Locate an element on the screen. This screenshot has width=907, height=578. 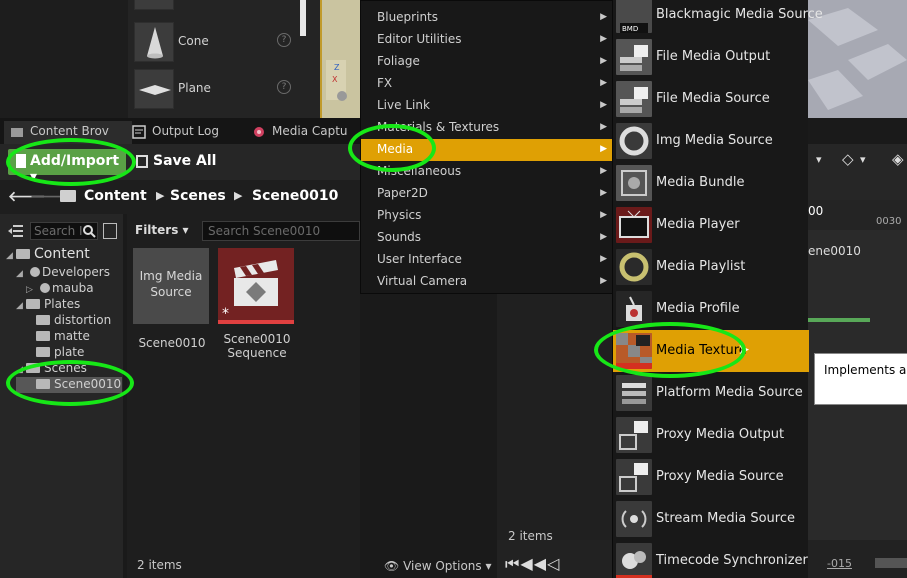
view-options-button: 👁 View Options ▾ is located at coordinates (438, 566).